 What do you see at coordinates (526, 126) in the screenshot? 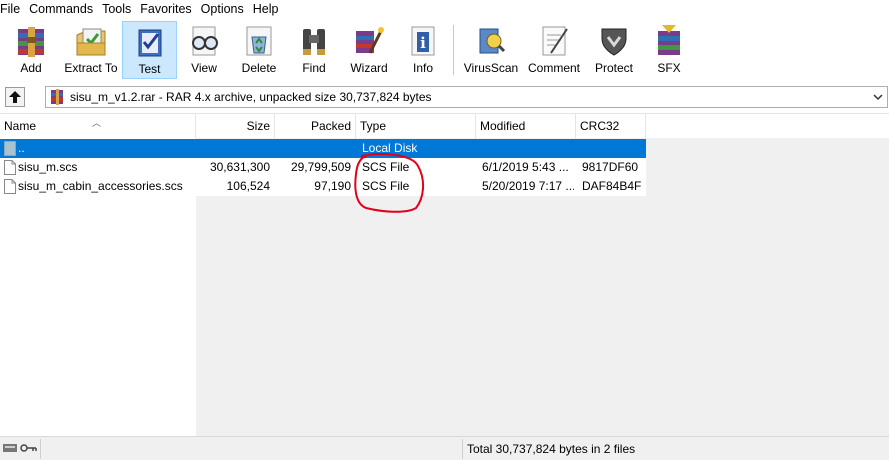
I see `column-header-modified: Modified` at bounding box center [526, 126].